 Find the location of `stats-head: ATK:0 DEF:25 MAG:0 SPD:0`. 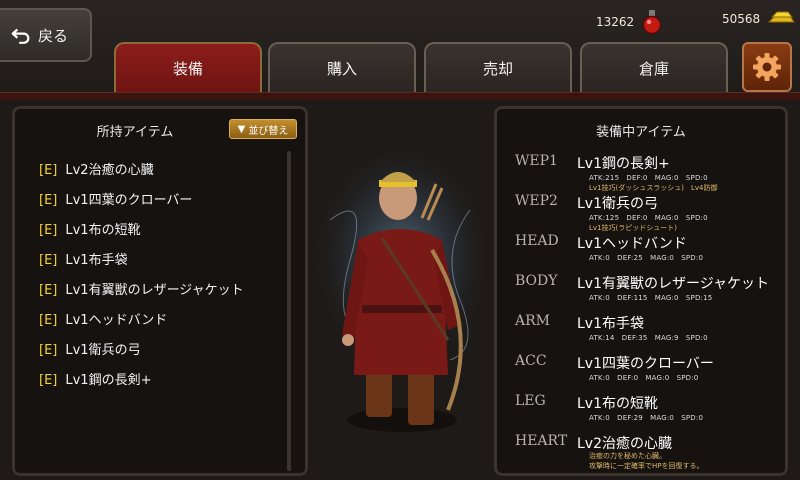

stats-head: ATK:0 DEF:25 MAG:0 SPD:0 is located at coordinates (646, 258).